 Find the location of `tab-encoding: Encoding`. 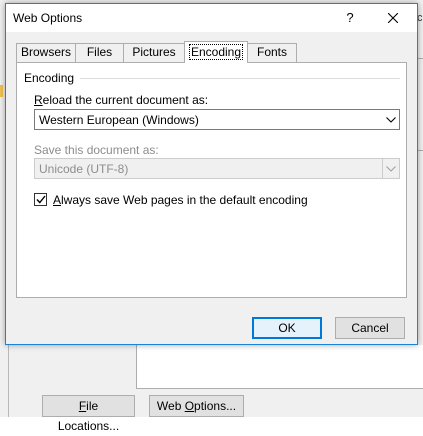

tab-encoding: Encoding is located at coordinates (216, 52).